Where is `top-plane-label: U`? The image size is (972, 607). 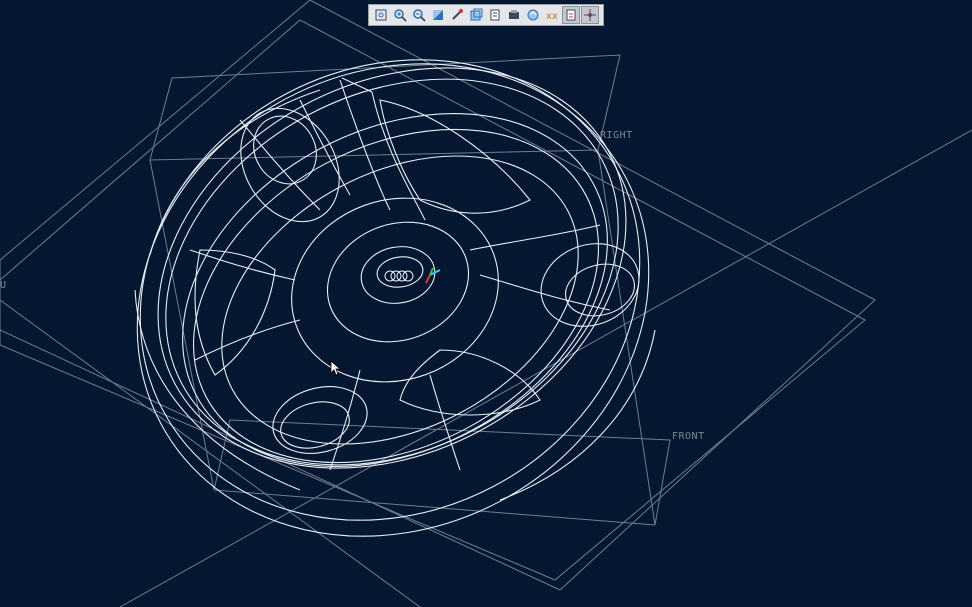
top-plane-label: U is located at coordinates (3, 285).